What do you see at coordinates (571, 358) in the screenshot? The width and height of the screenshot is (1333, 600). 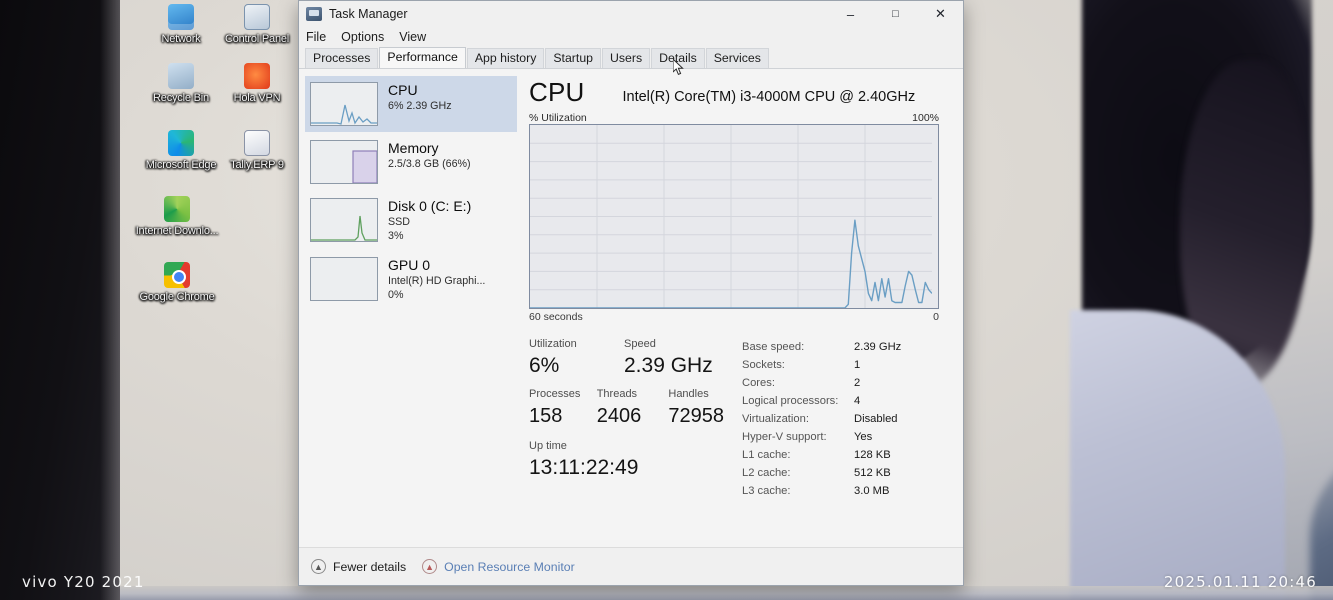 I see `stat-utilization: Utilization 6%` at bounding box center [571, 358].